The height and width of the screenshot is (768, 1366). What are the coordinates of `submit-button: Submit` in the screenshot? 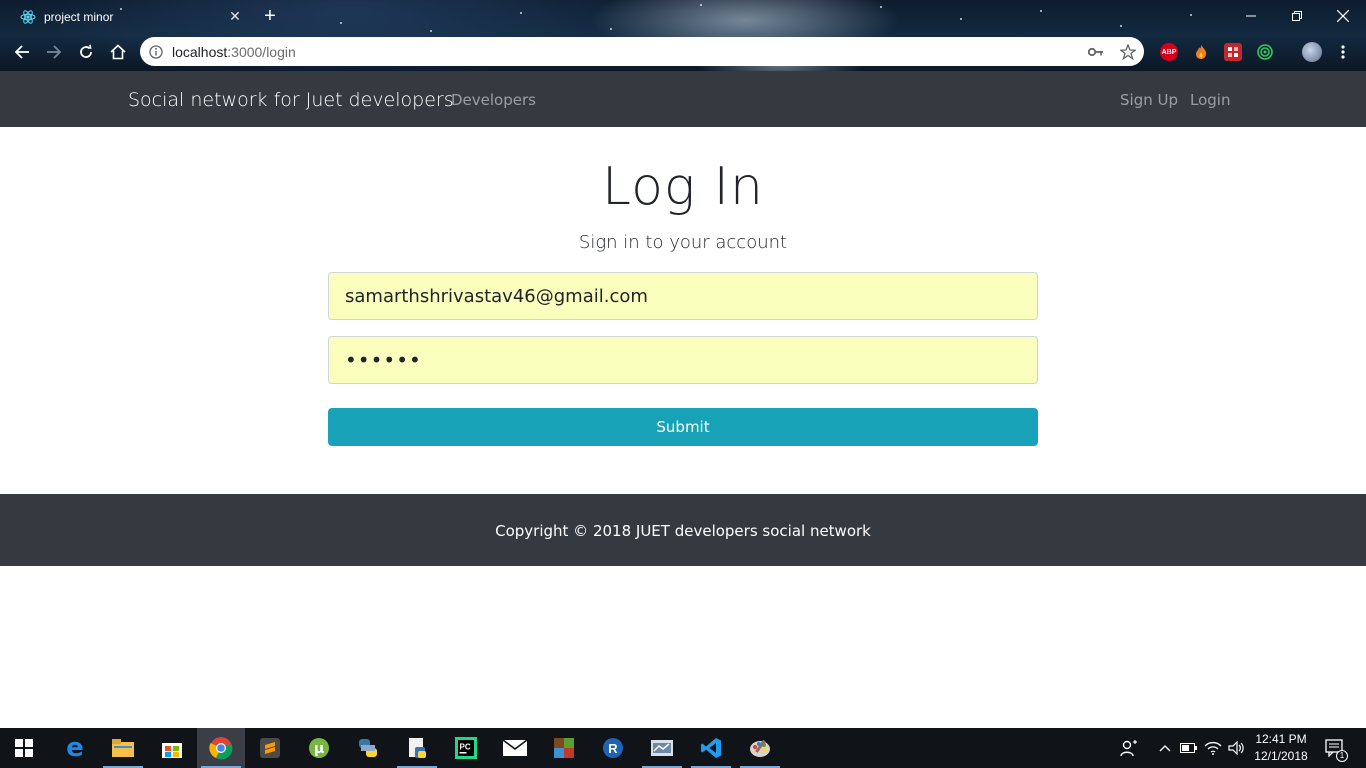 It's located at (683, 427).